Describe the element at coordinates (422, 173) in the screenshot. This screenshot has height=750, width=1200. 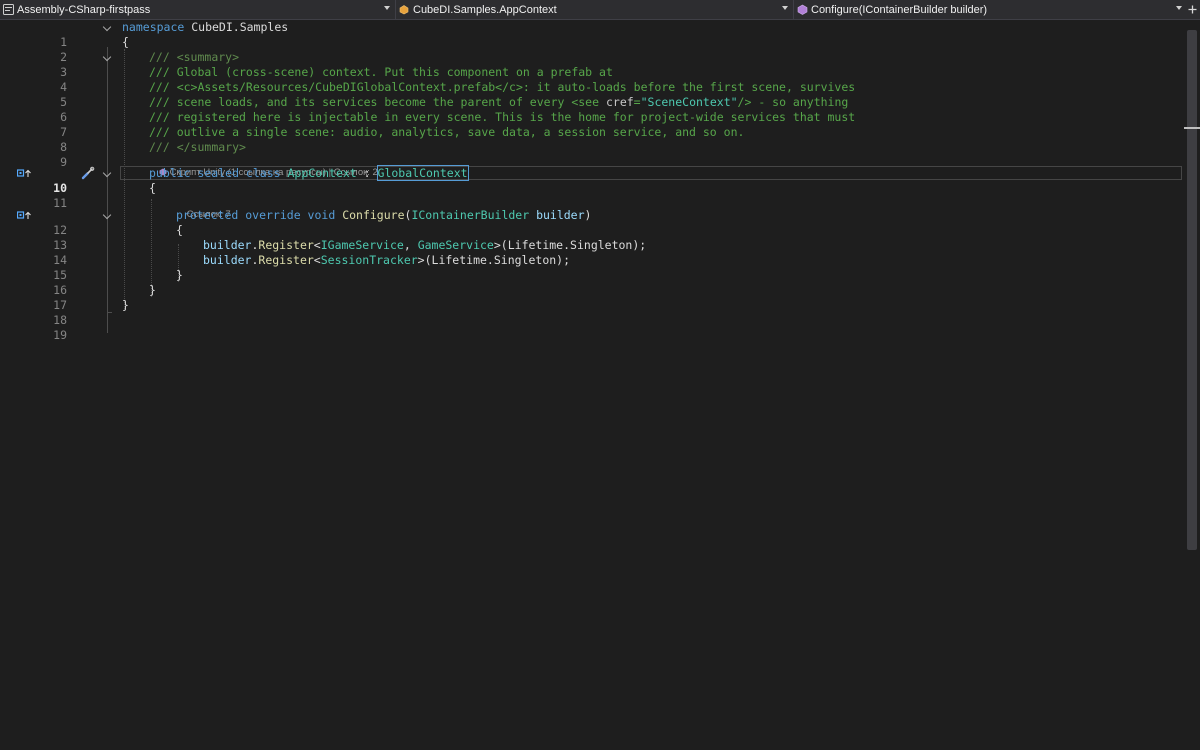
I see `base-class-name: GlobalContext` at that location.